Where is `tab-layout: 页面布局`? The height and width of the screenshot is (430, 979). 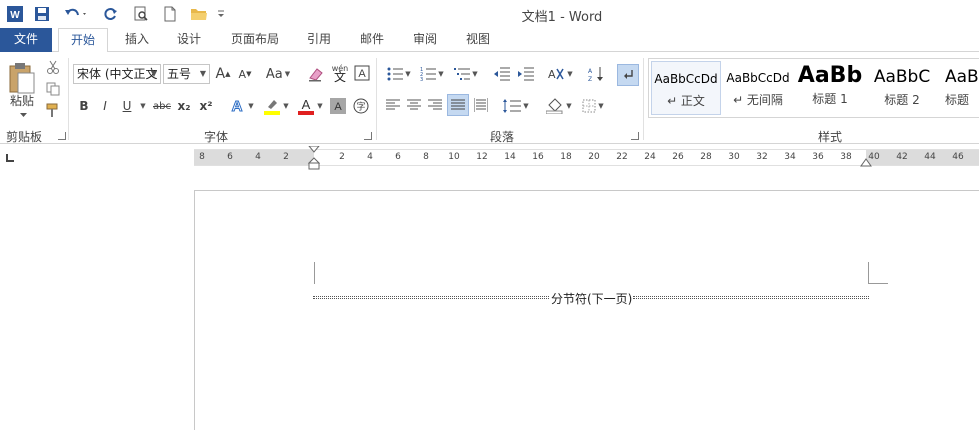
tab-layout: 页面布局 is located at coordinates (255, 40).